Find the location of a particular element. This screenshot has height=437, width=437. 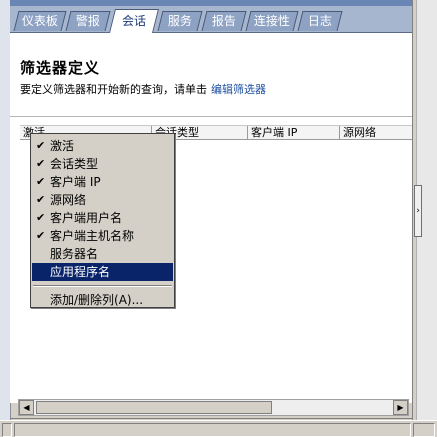

tab-sessions: 会话 is located at coordinates (134, 21).